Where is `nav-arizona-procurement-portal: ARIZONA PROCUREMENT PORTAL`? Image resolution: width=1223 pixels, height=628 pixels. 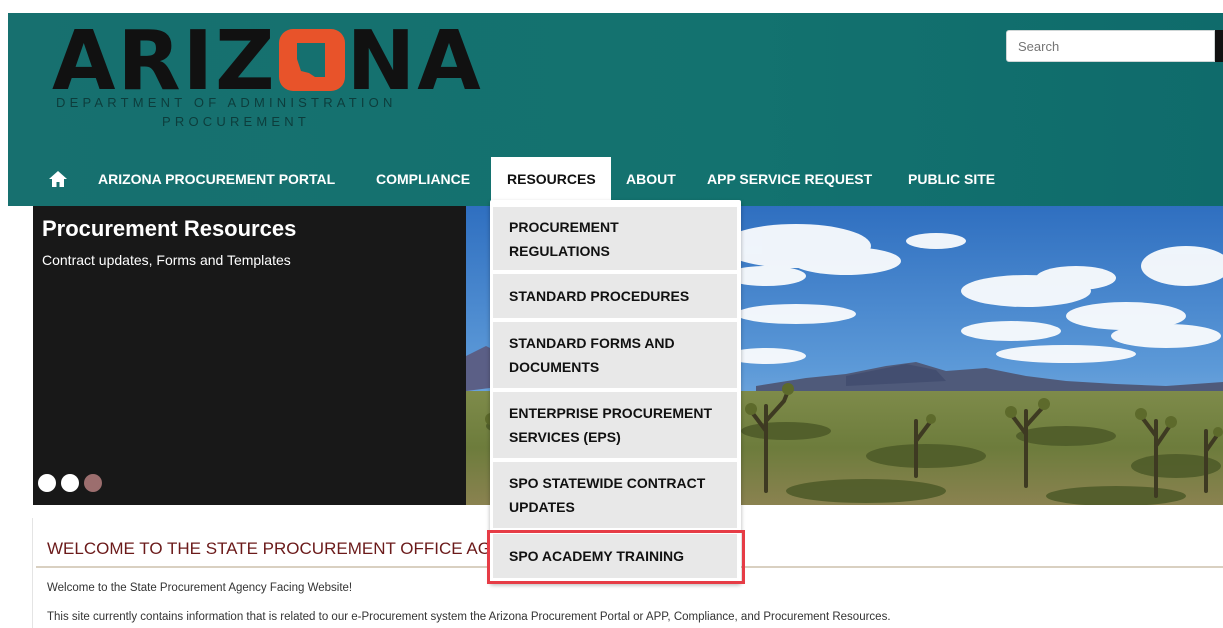 nav-arizona-procurement-portal: ARIZONA PROCUREMENT PORTAL is located at coordinates (216, 179).